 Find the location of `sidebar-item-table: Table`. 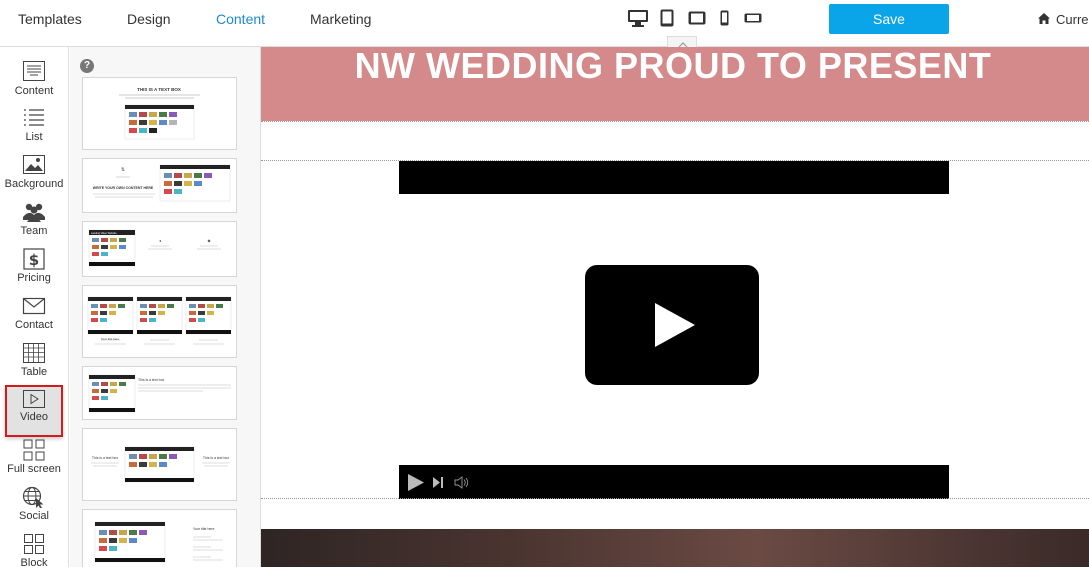

sidebar-item-table: Table is located at coordinates (34, 360).